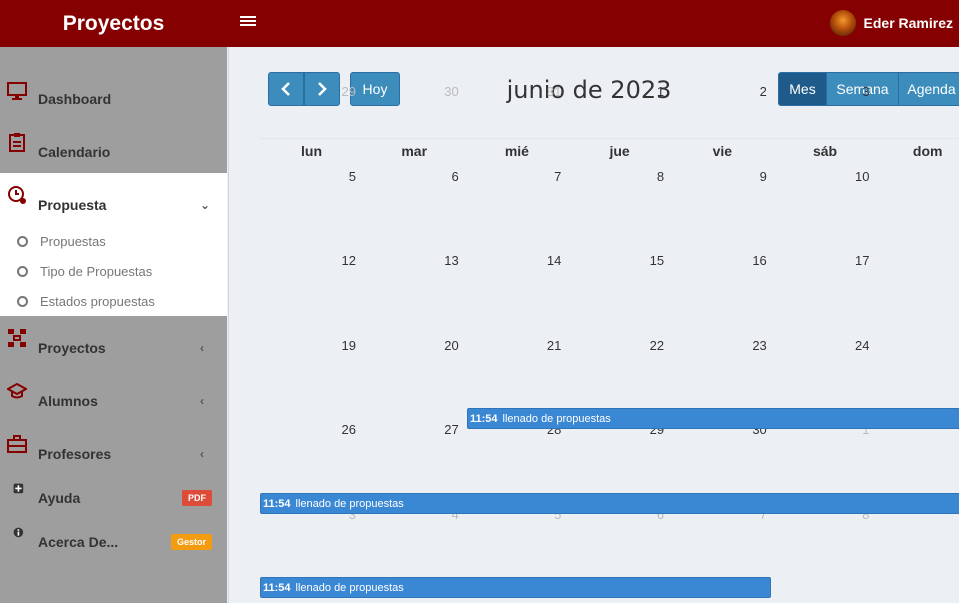  What do you see at coordinates (17, 195) in the screenshot?
I see `clock-gear-icon` at bounding box center [17, 195].